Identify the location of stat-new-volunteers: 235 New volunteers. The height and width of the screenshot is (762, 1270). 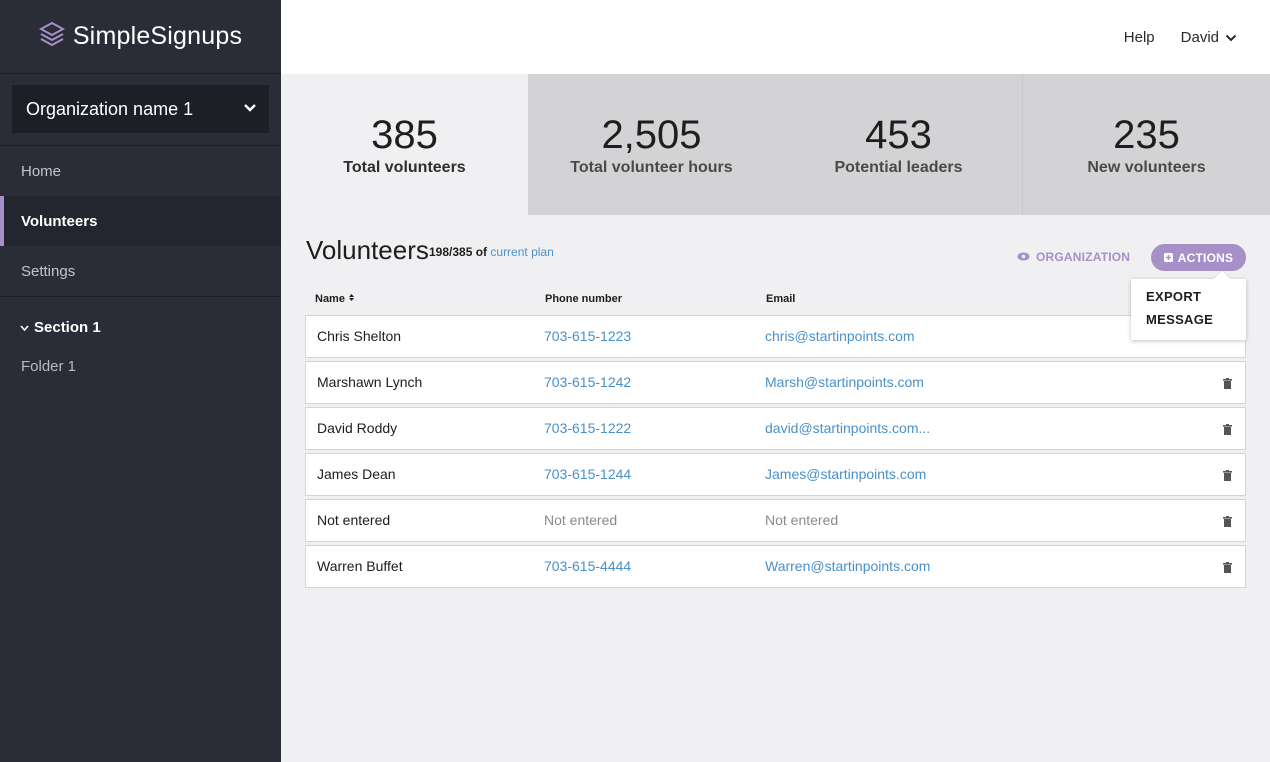
(1146, 144).